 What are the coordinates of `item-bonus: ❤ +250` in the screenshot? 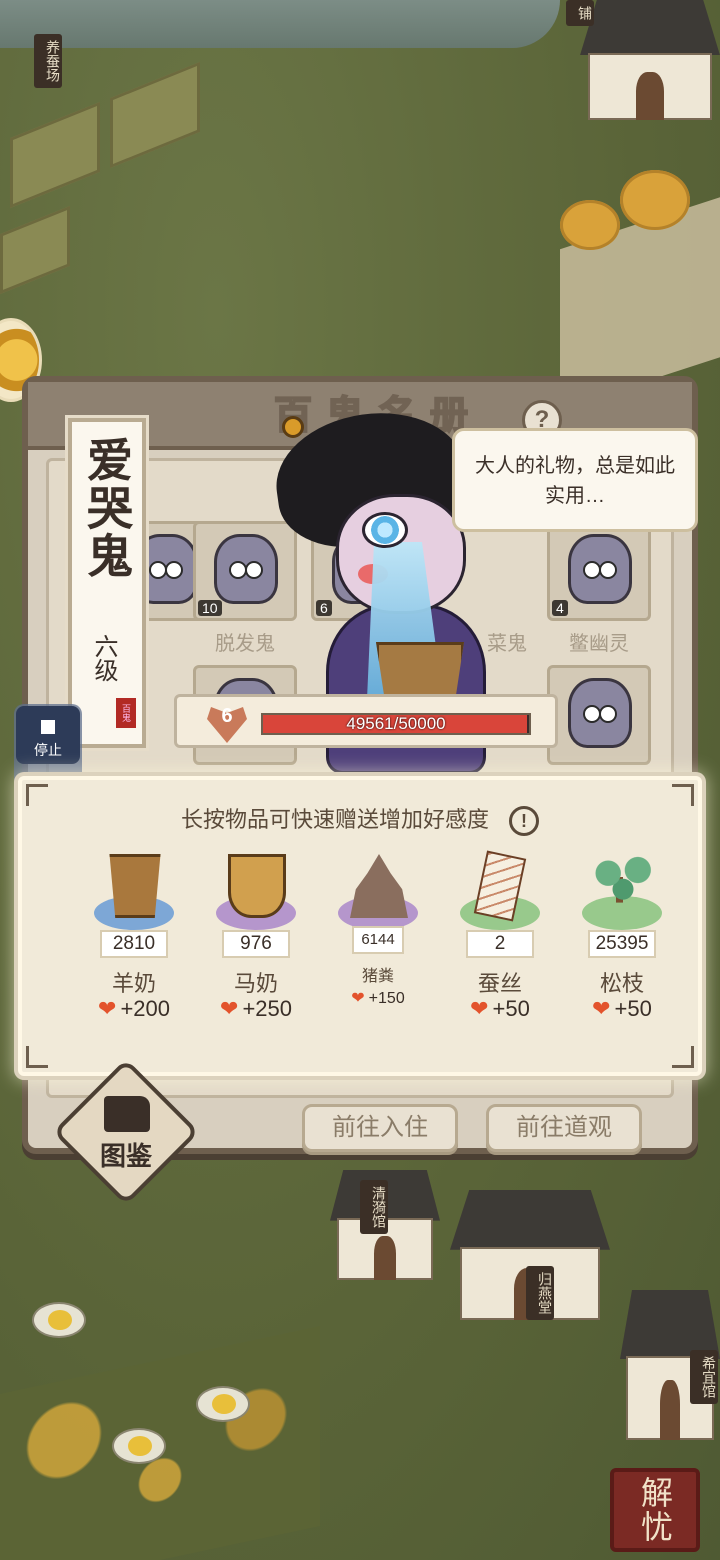 It's located at (256, 1009).